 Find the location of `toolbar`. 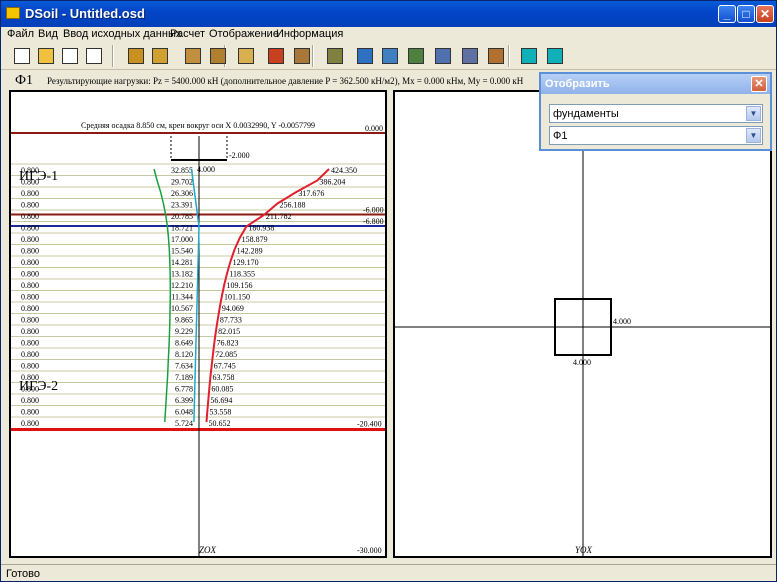

toolbar is located at coordinates (388, 56).